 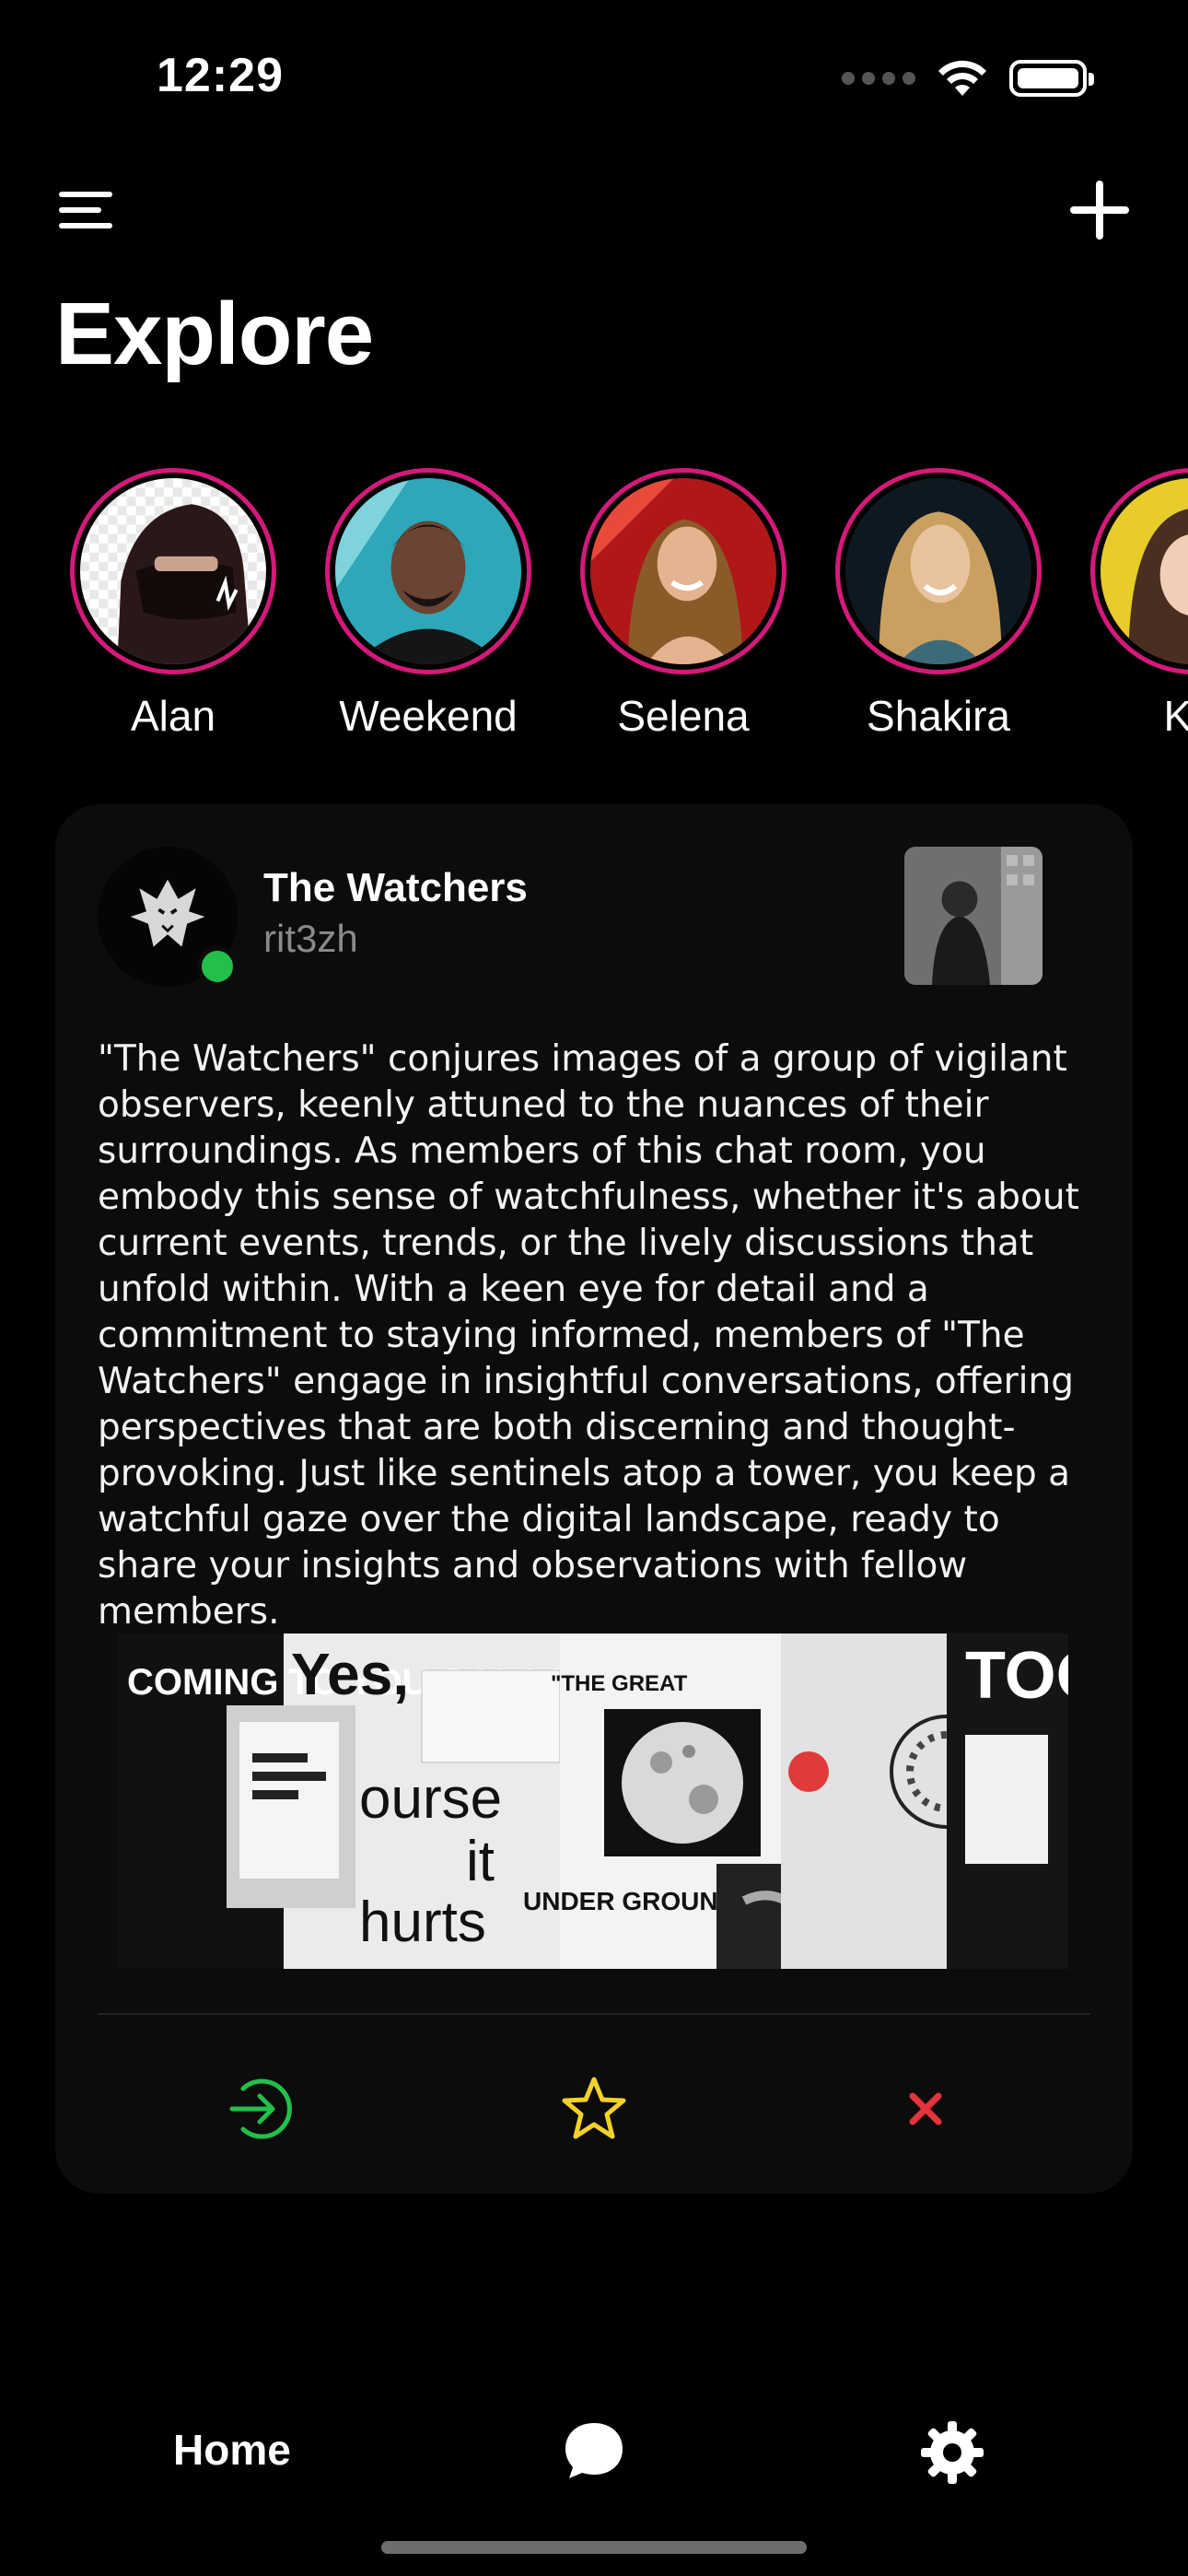 What do you see at coordinates (173, 716) in the screenshot?
I see `story-name: Alan` at bounding box center [173, 716].